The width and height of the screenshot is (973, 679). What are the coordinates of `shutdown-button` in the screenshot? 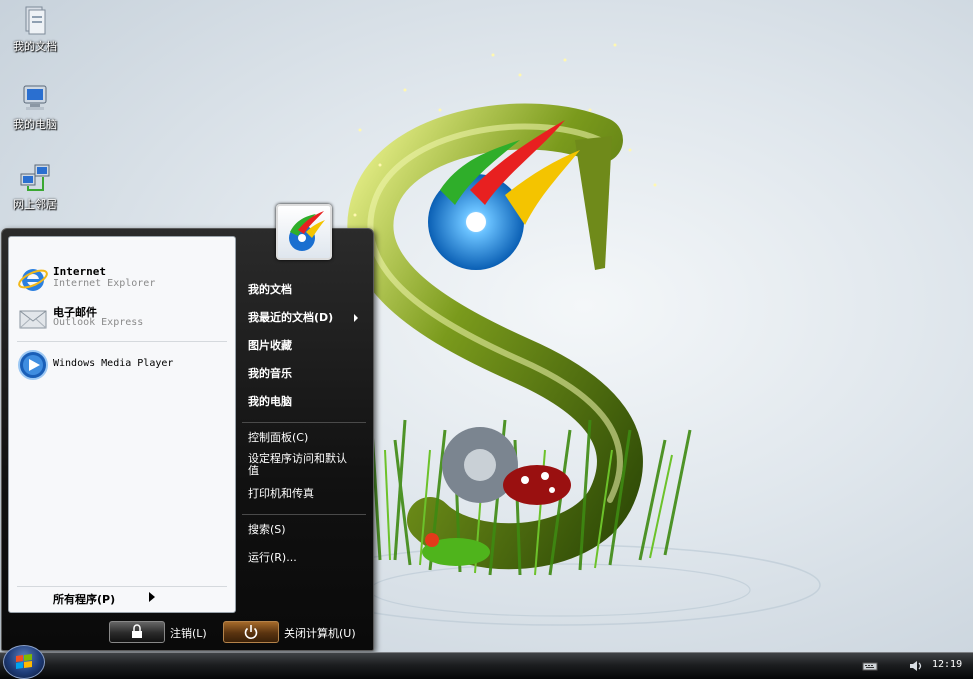 It's located at (251, 632).